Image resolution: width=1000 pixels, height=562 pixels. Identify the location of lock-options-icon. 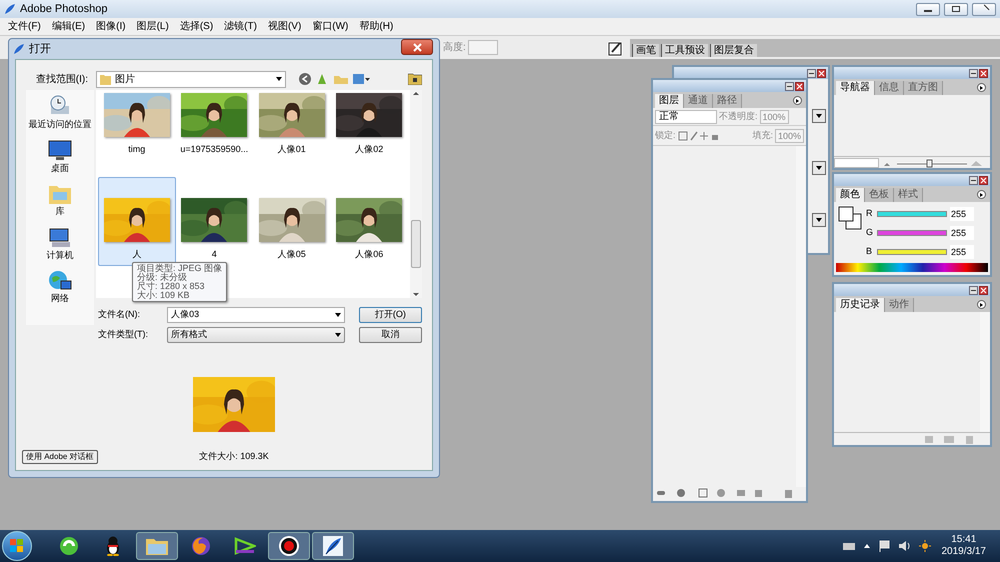
(699, 135).